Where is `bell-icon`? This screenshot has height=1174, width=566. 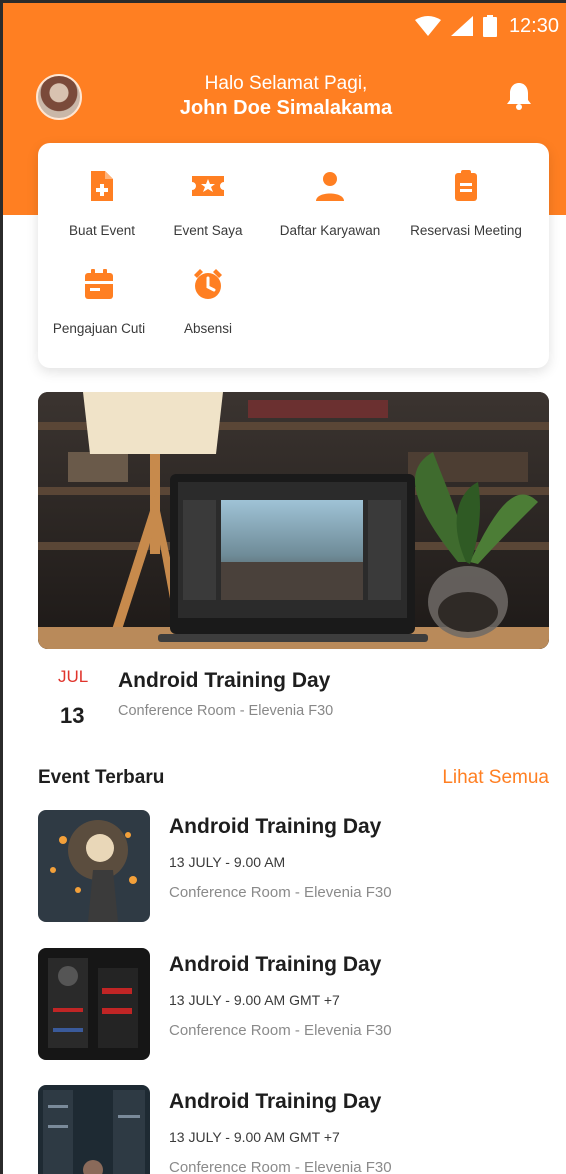
bell-icon is located at coordinates (519, 96).